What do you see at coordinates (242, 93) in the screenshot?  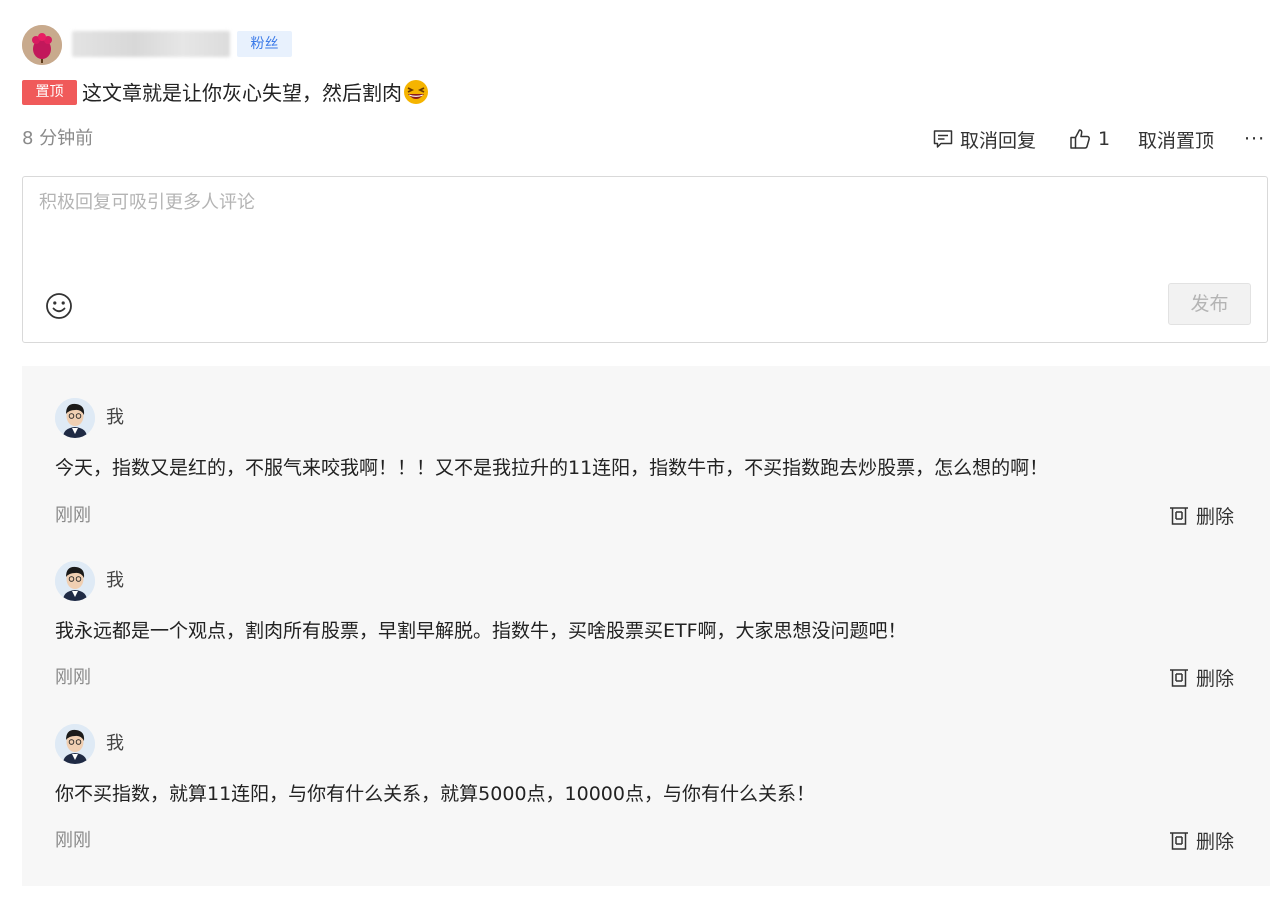 I see `comment-text-content: 这文章就是让你灰心失望，然后割肉` at bounding box center [242, 93].